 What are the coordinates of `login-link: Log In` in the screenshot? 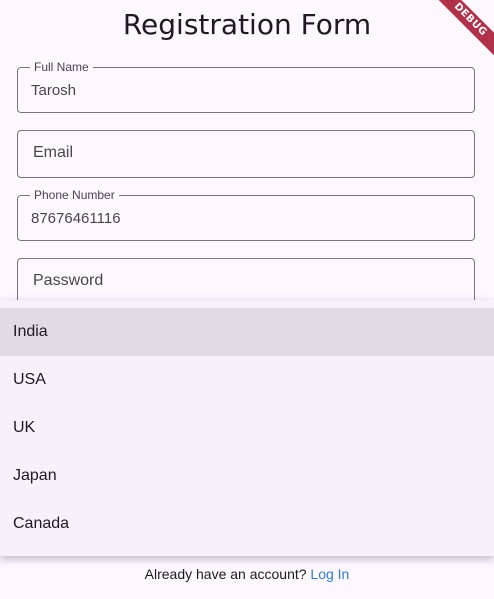 It's located at (329, 574).